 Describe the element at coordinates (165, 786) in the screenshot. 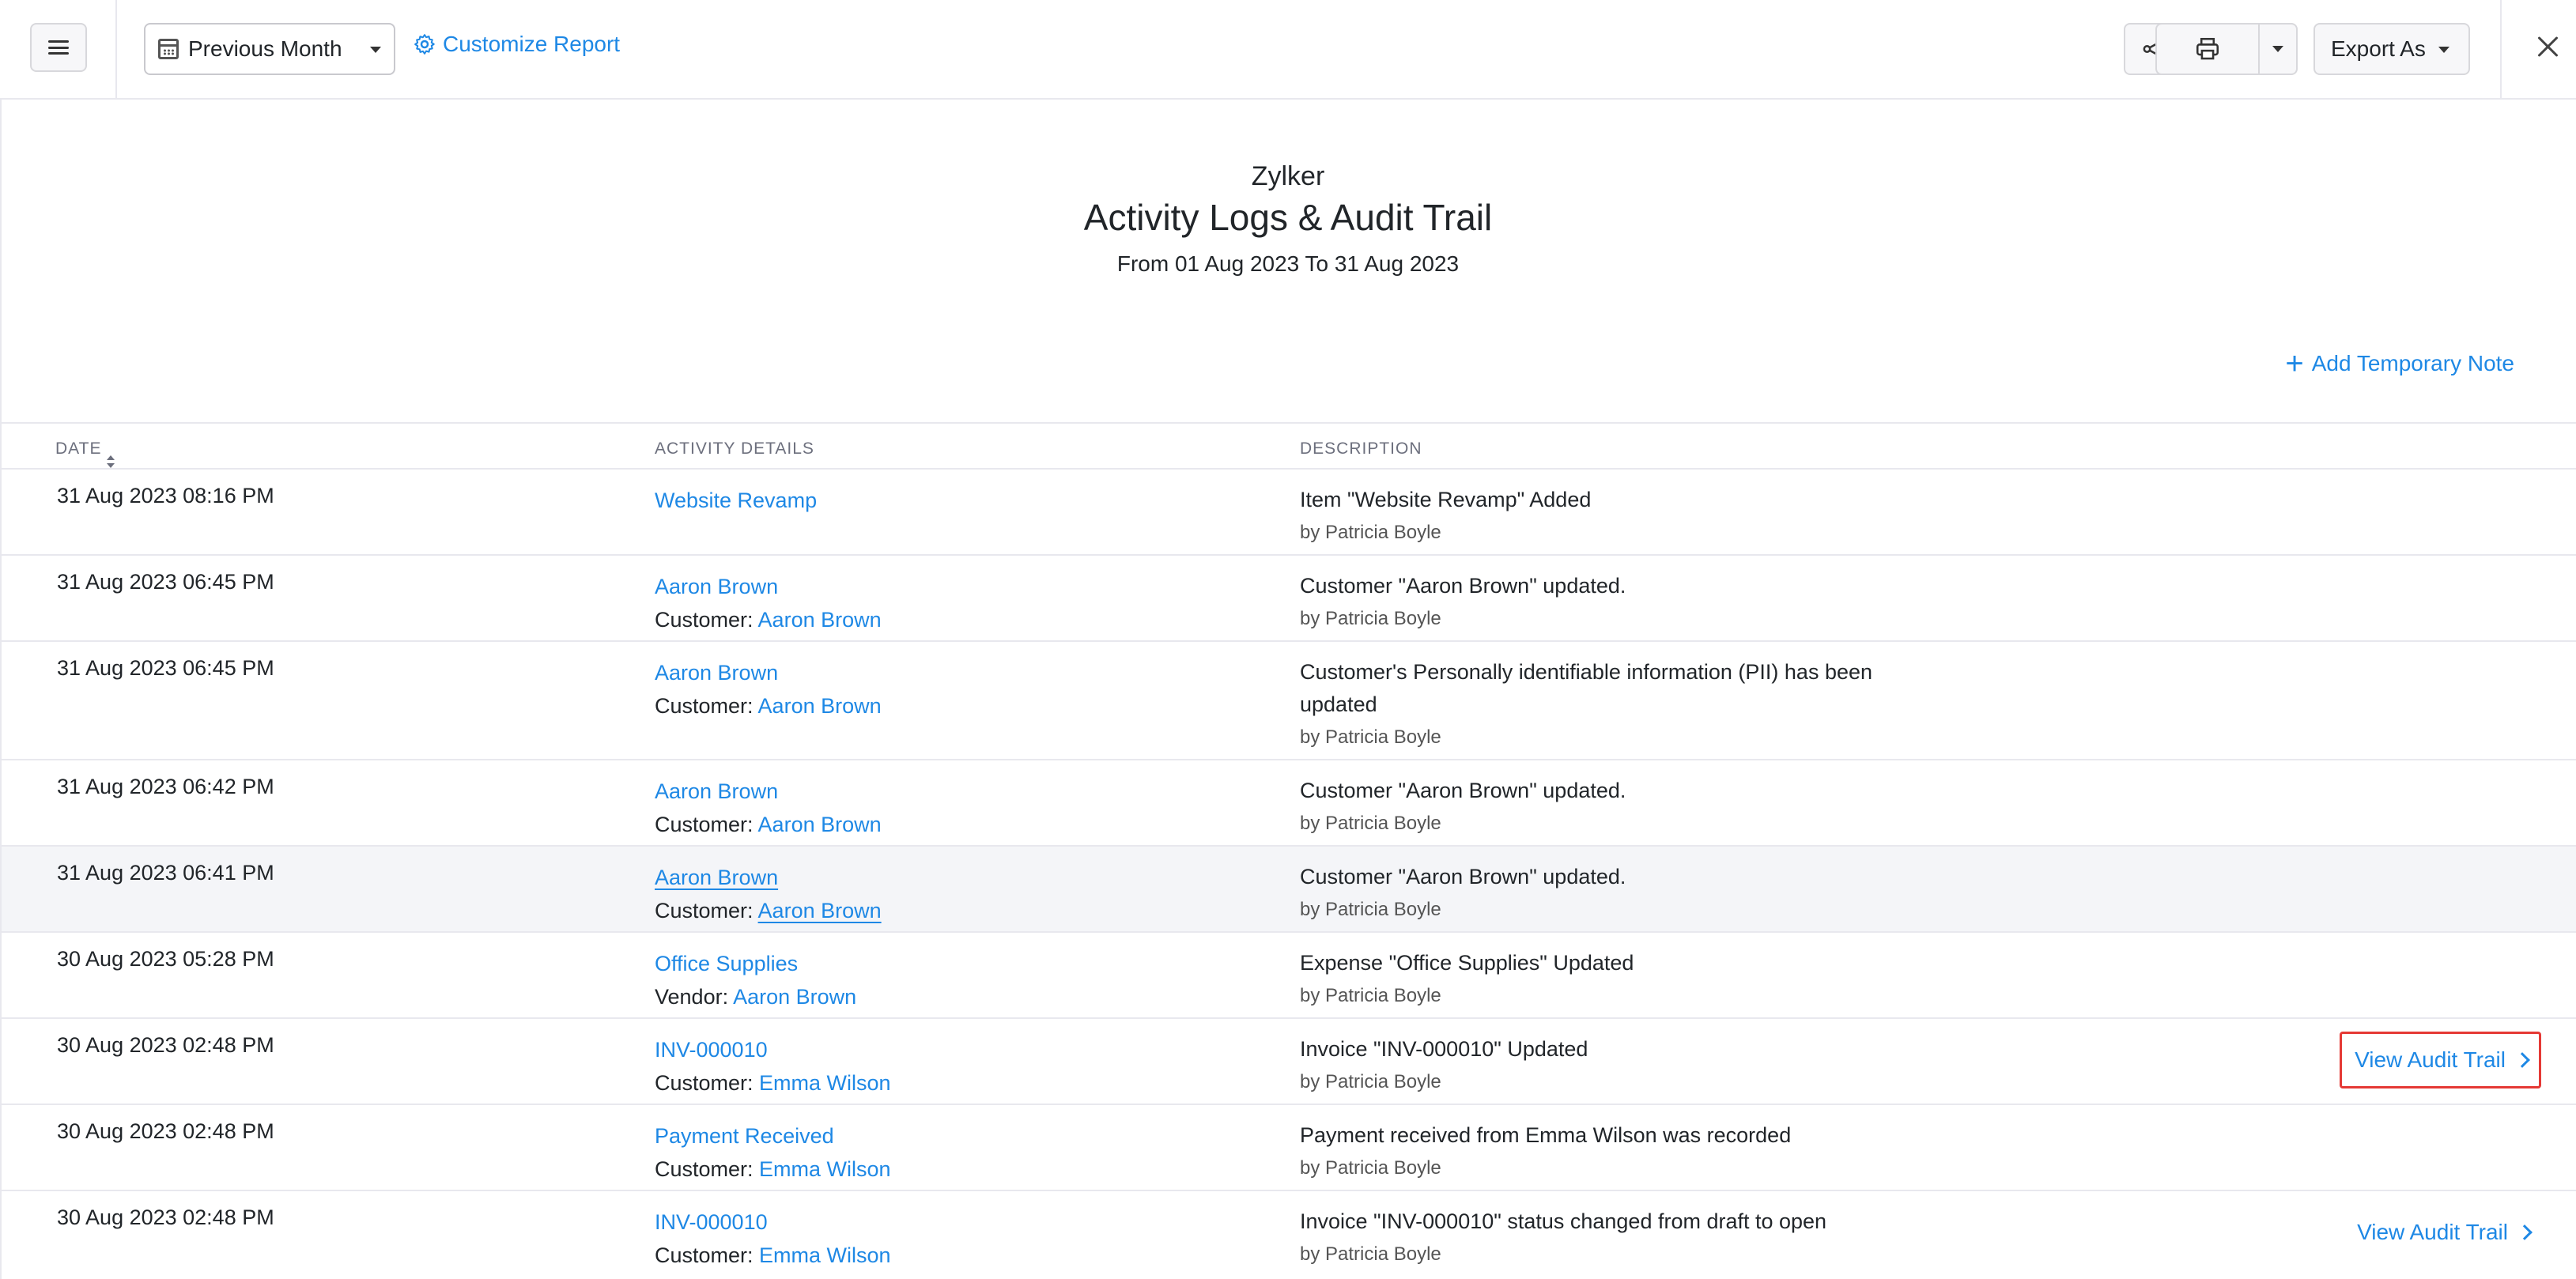

I see `row-date: 31 Aug 2023 06:42 PM` at that location.